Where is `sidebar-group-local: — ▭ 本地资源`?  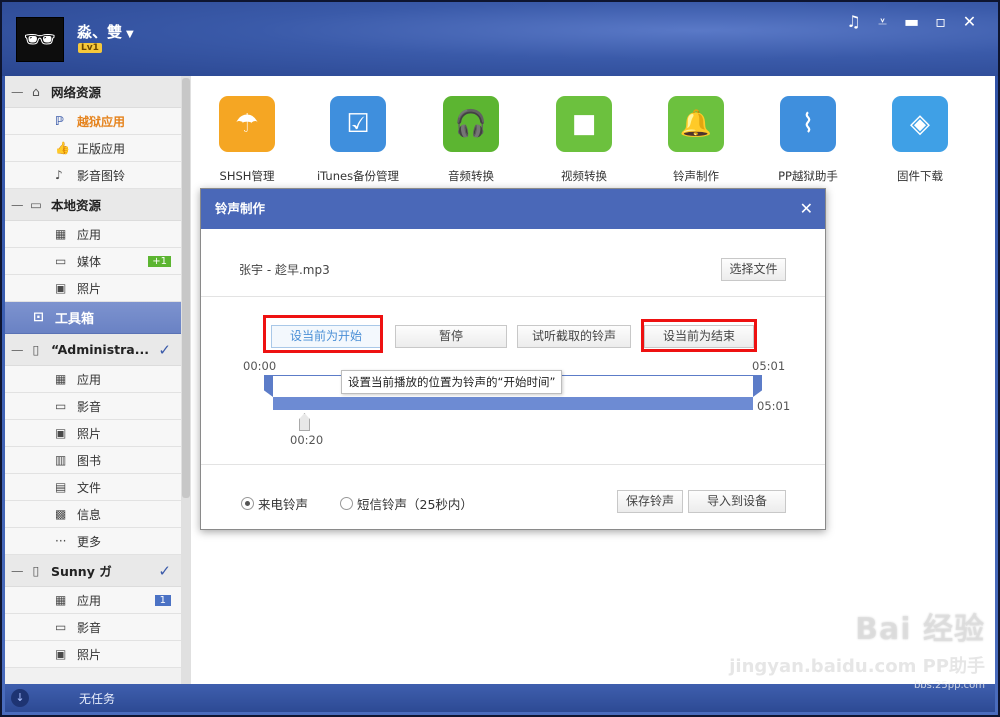 sidebar-group-local: — ▭ 本地资源 is located at coordinates (93, 205).